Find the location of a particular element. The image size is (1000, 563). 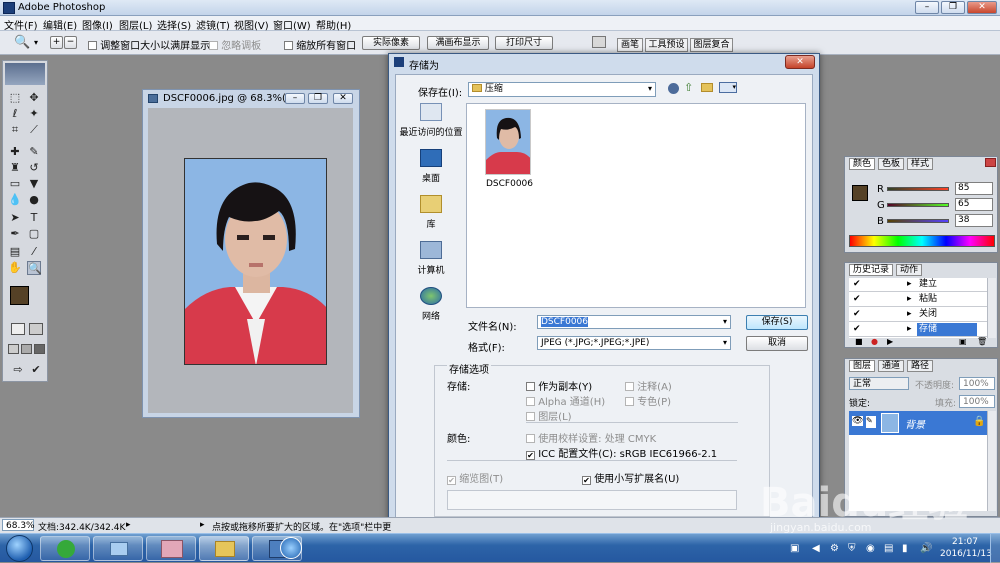

b-input: 38 is located at coordinates (974, 220).